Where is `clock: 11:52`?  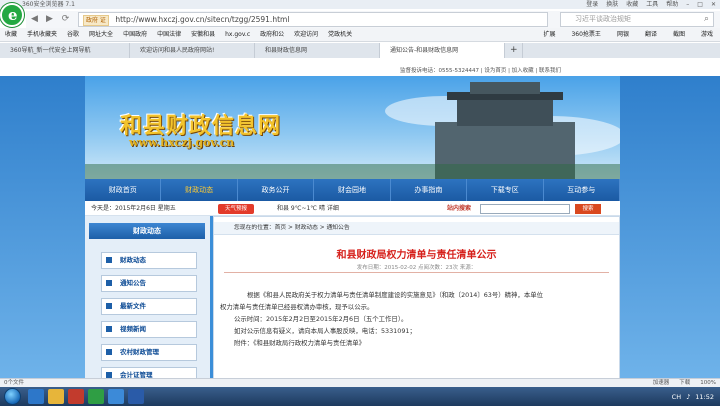 clock: 11:52 is located at coordinates (704, 397).